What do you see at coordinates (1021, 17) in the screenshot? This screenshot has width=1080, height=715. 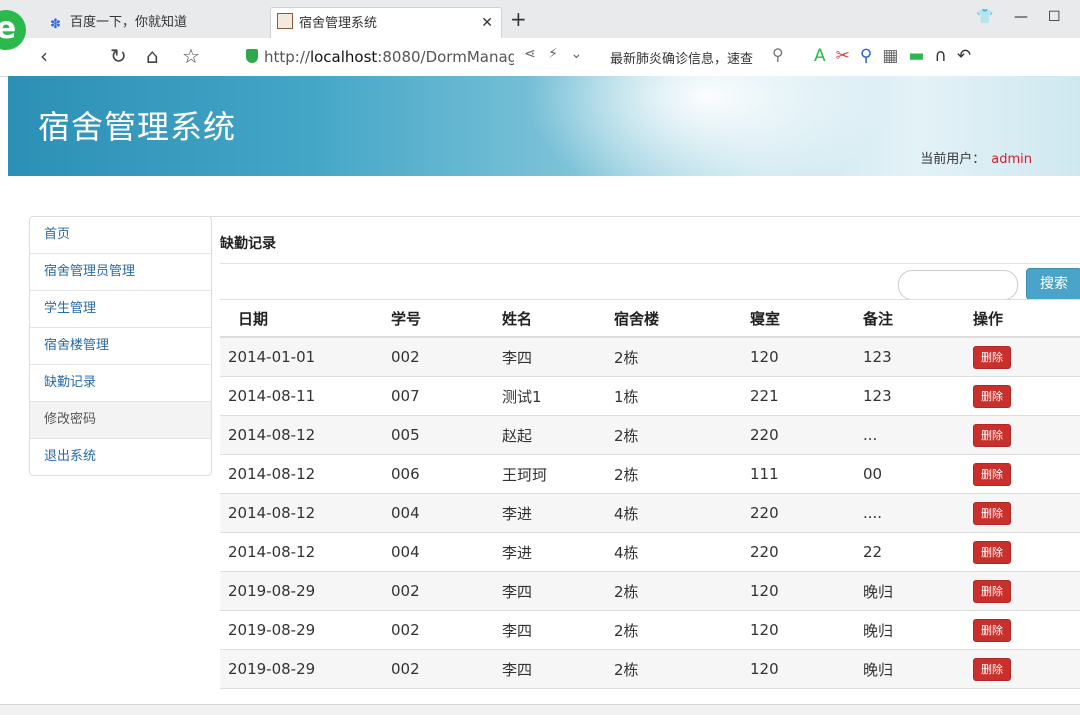 I see `minimize-button: —` at bounding box center [1021, 17].